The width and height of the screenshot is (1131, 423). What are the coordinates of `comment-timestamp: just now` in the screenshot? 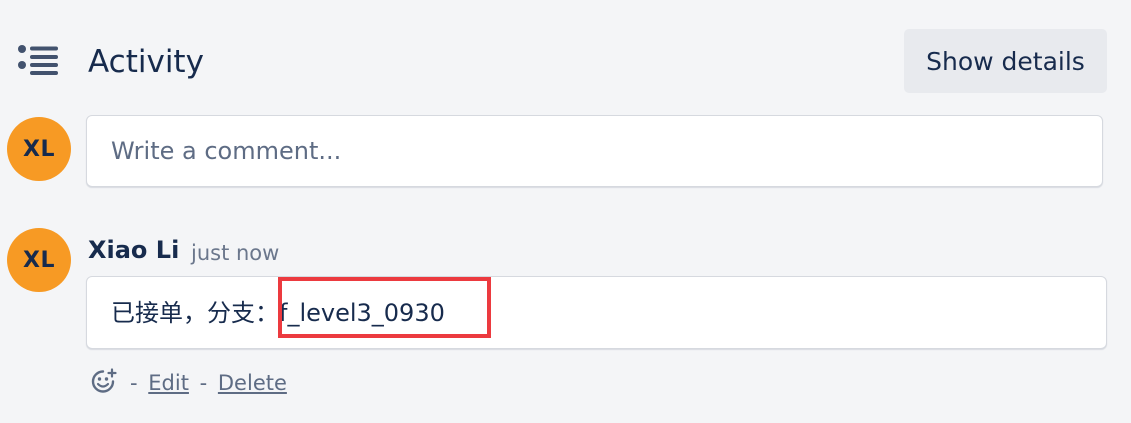 It's located at (235, 253).